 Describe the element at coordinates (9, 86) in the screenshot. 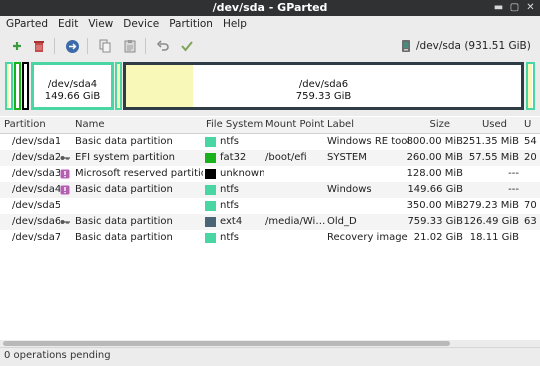

I see `graphic-sda1` at that location.